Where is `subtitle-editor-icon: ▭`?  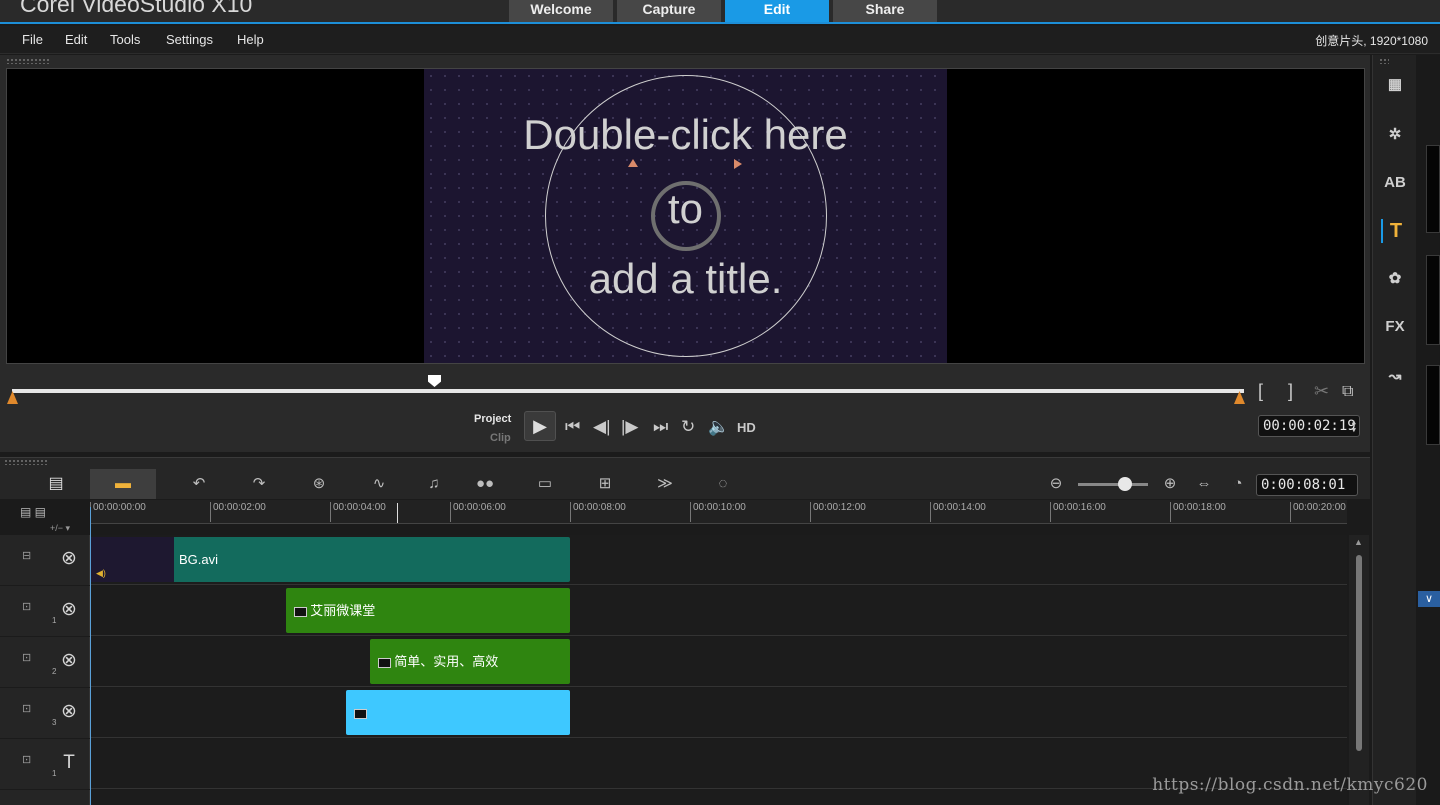
subtitle-editor-icon: ▭ is located at coordinates (545, 484).